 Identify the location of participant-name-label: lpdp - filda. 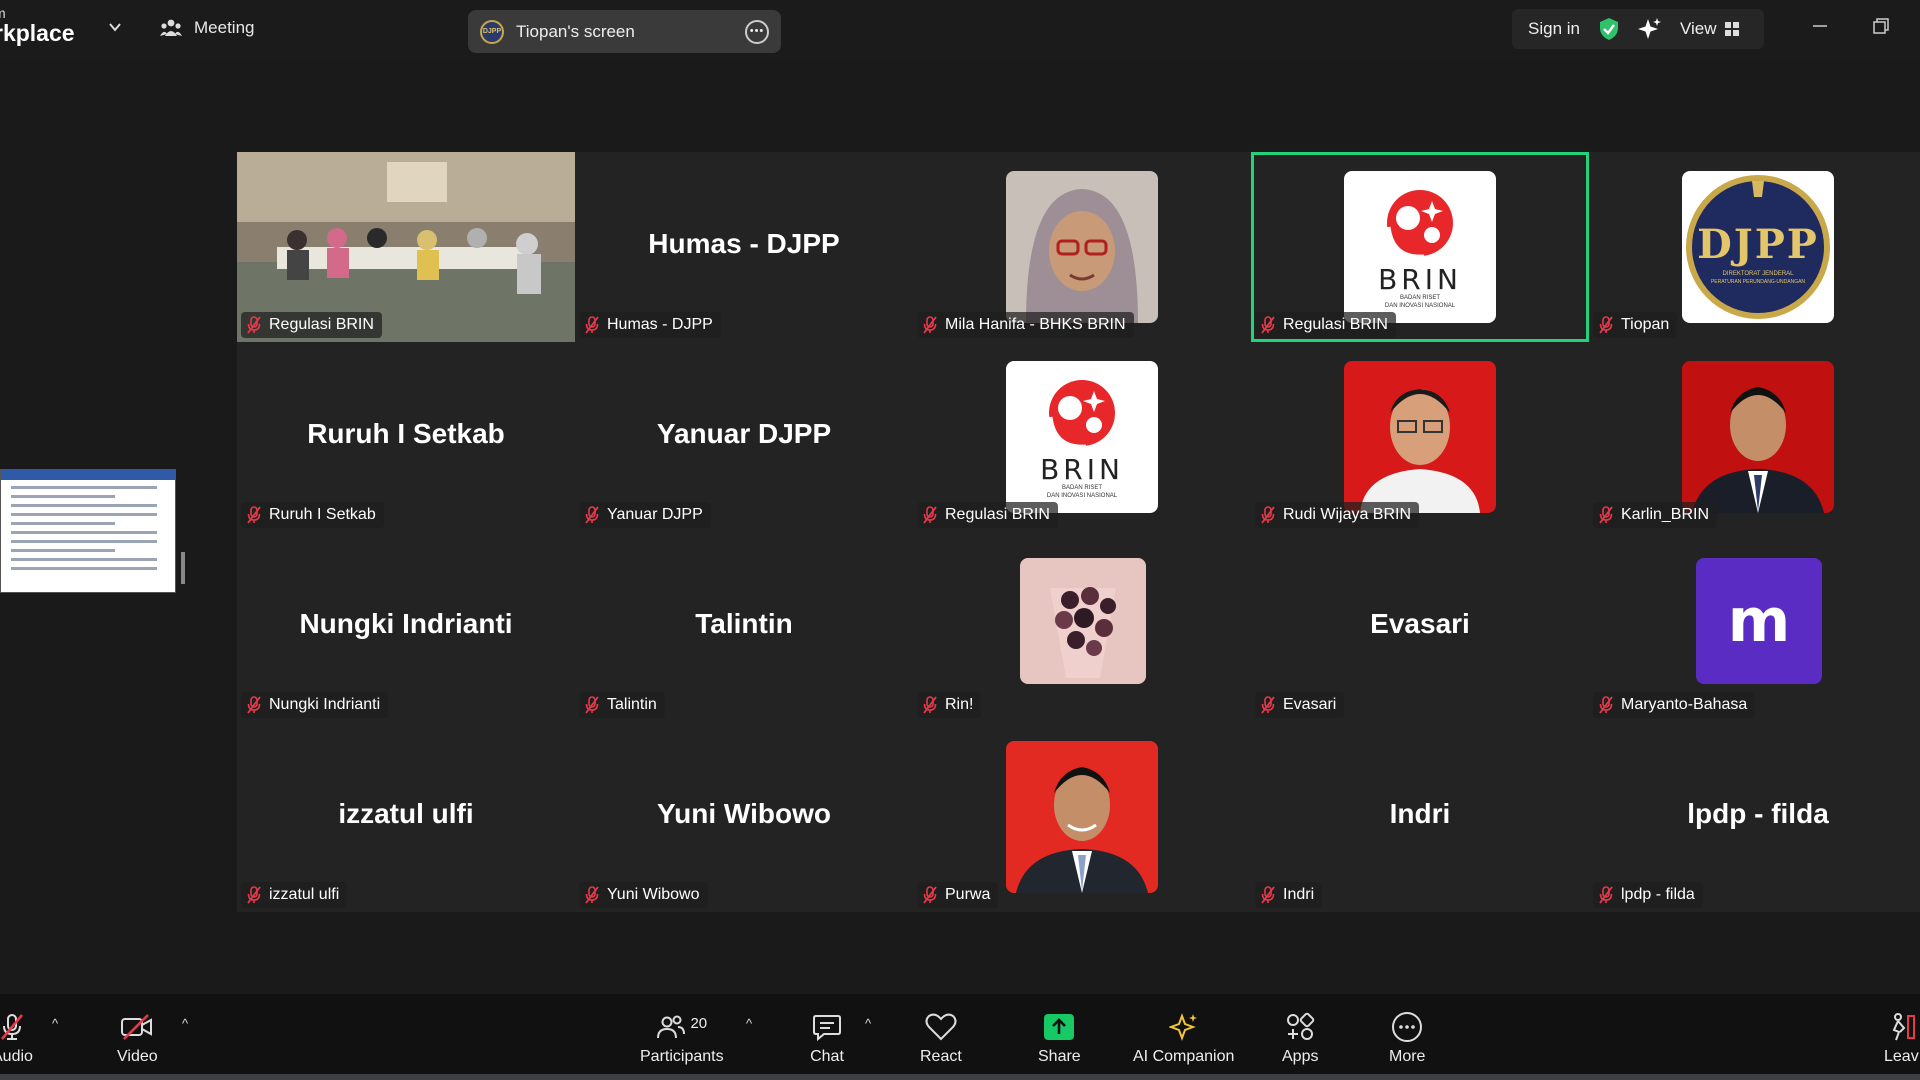
(1648, 895).